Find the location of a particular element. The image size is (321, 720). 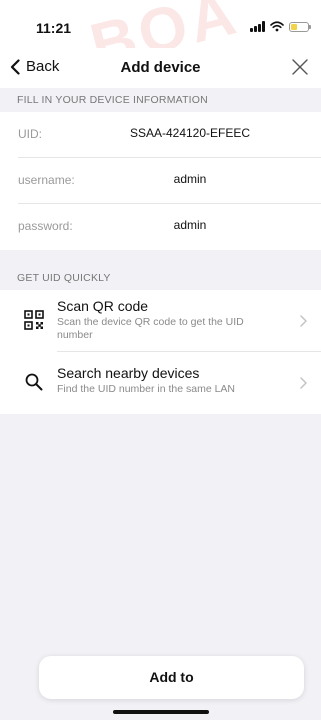

add-to-button: Add to is located at coordinates (171, 677).